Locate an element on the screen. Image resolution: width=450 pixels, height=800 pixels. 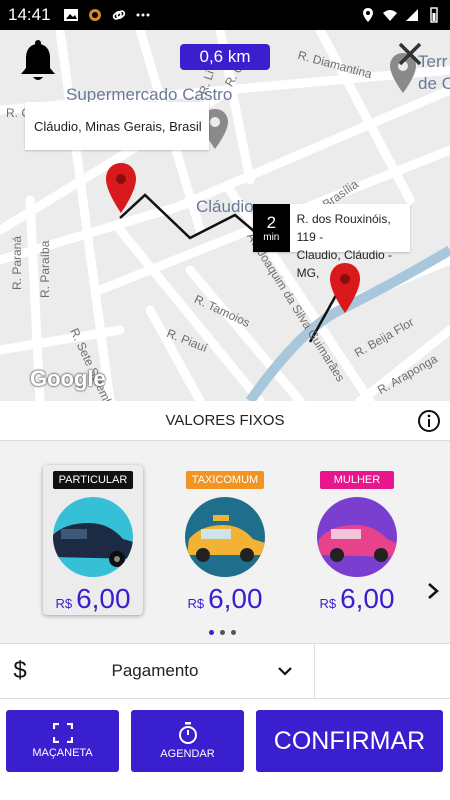
carousel-pagination is located at coordinates (222, 632).